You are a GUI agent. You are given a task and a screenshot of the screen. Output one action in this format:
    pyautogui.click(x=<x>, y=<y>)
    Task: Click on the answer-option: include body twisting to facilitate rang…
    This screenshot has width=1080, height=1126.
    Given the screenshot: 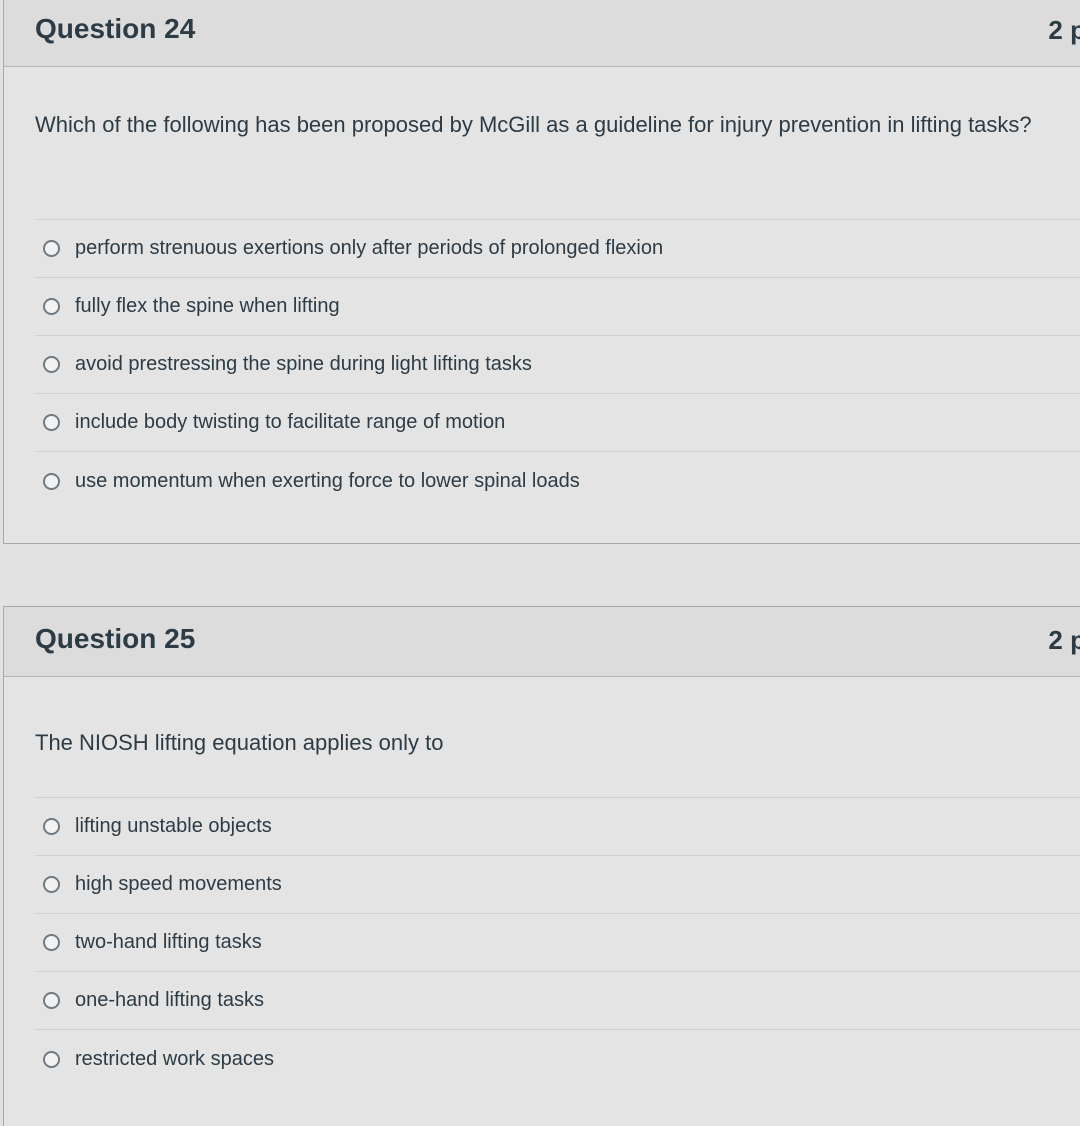 What is the action you would take?
    pyautogui.click(x=557, y=423)
    